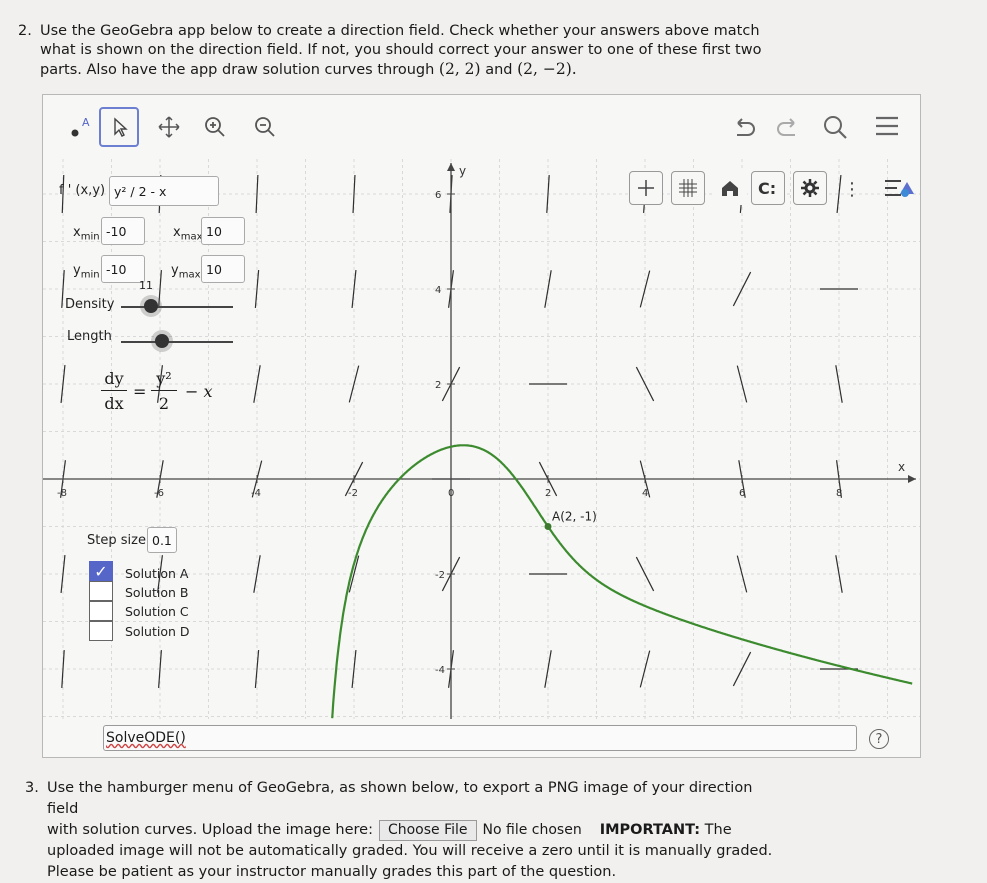 The image size is (987, 883). I want to click on zoom-in-tool, so click(215, 127).